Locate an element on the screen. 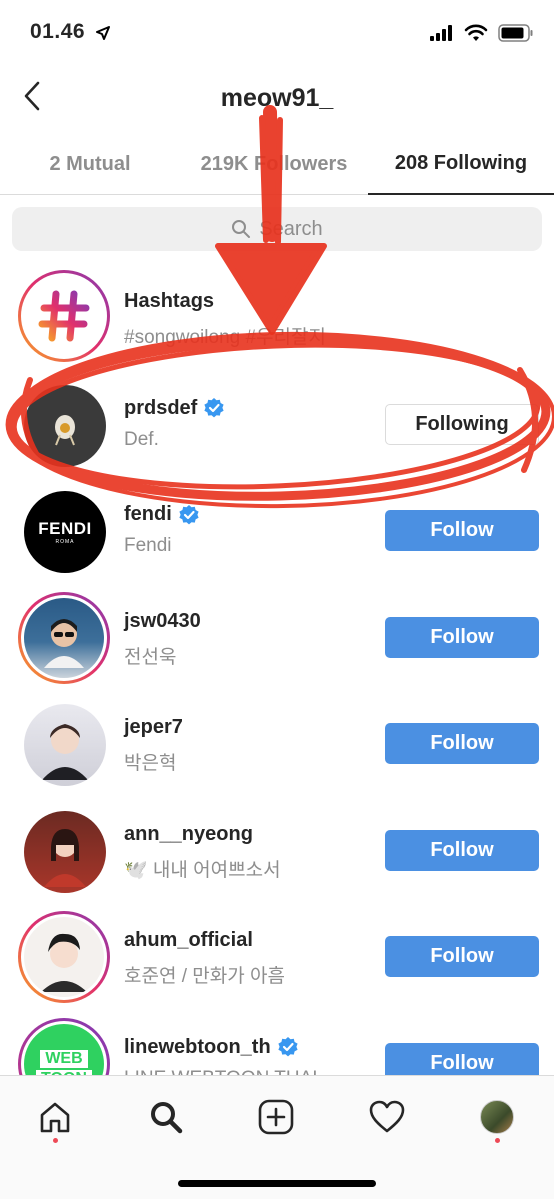 This screenshot has height=1199, width=554. fendi-logo-sub: ROMA is located at coordinates (65, 542).